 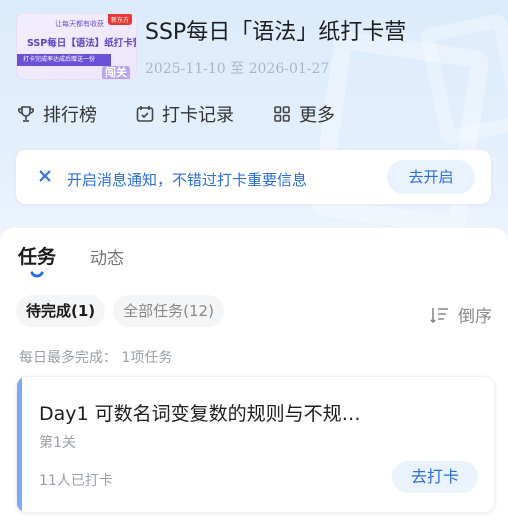 I want to click on tab-activity: 动态, so click(x=107, y=256).